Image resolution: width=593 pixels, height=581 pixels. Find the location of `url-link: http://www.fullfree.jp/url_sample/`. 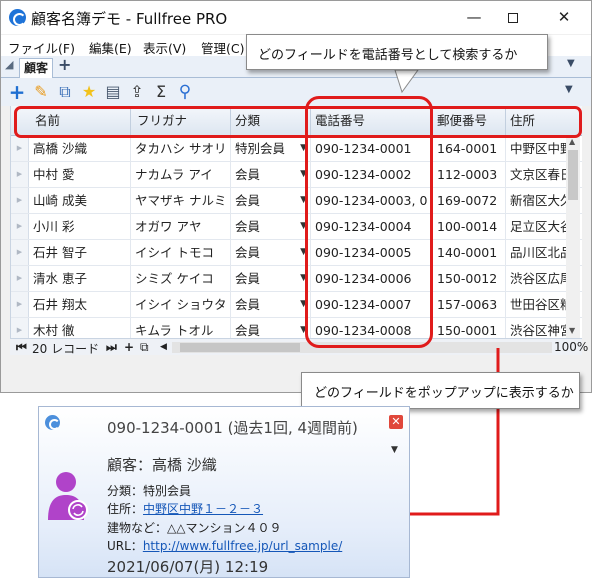

url-link: http://www.fullfree.jp/url_sample/ is located at coordinates (242, 546).